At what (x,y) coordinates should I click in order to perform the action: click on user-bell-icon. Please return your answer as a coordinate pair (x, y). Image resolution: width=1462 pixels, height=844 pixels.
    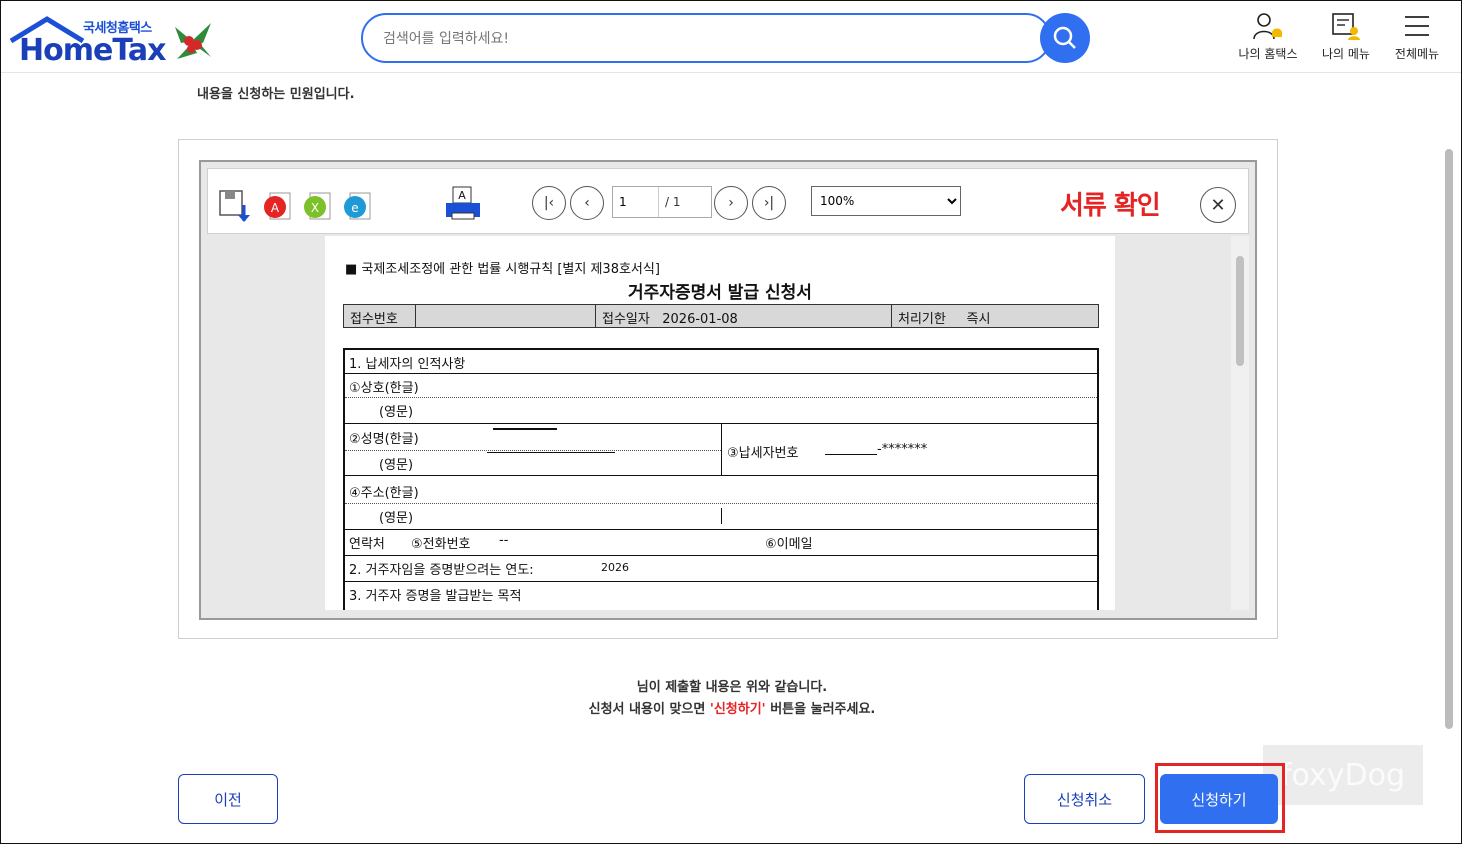
    Looking at the image, I should click on (1267, 26).